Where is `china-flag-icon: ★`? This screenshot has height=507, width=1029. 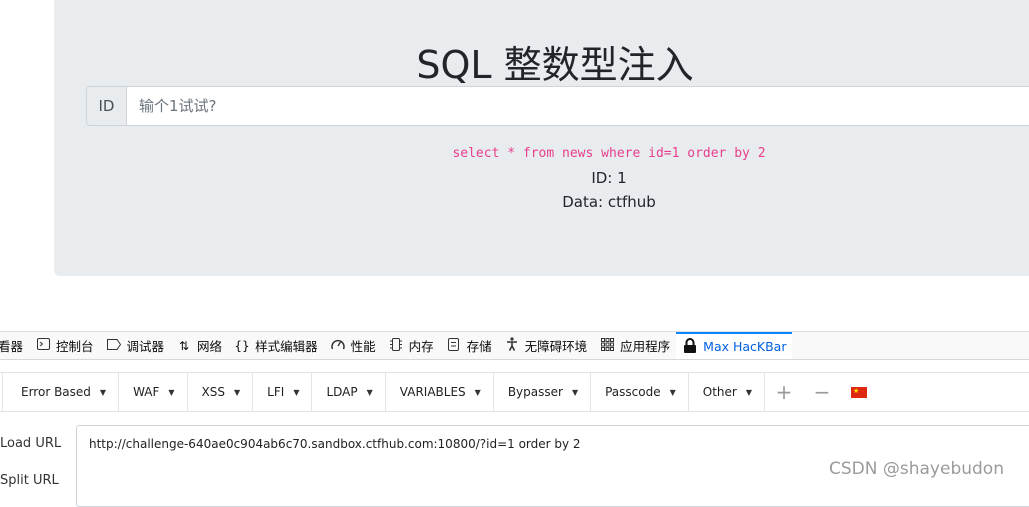
china-flag-icon: ★ is located at coordinates (858, 392).